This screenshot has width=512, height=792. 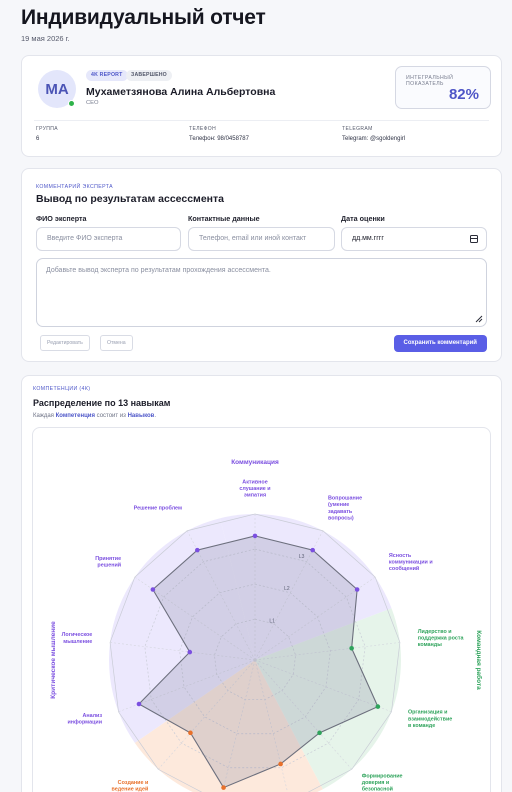 What do you see at coordinates (441, 638) in the screenshot?
I see `axis-label: Лидерство и поддержка роста команды` at bounding box center [441, 638].